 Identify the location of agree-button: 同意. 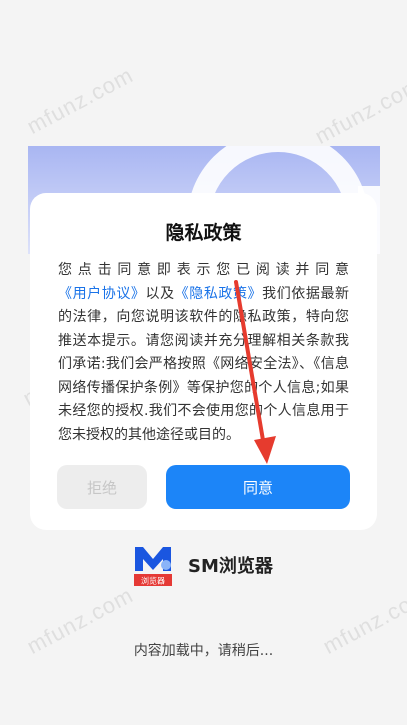
(258, 487).